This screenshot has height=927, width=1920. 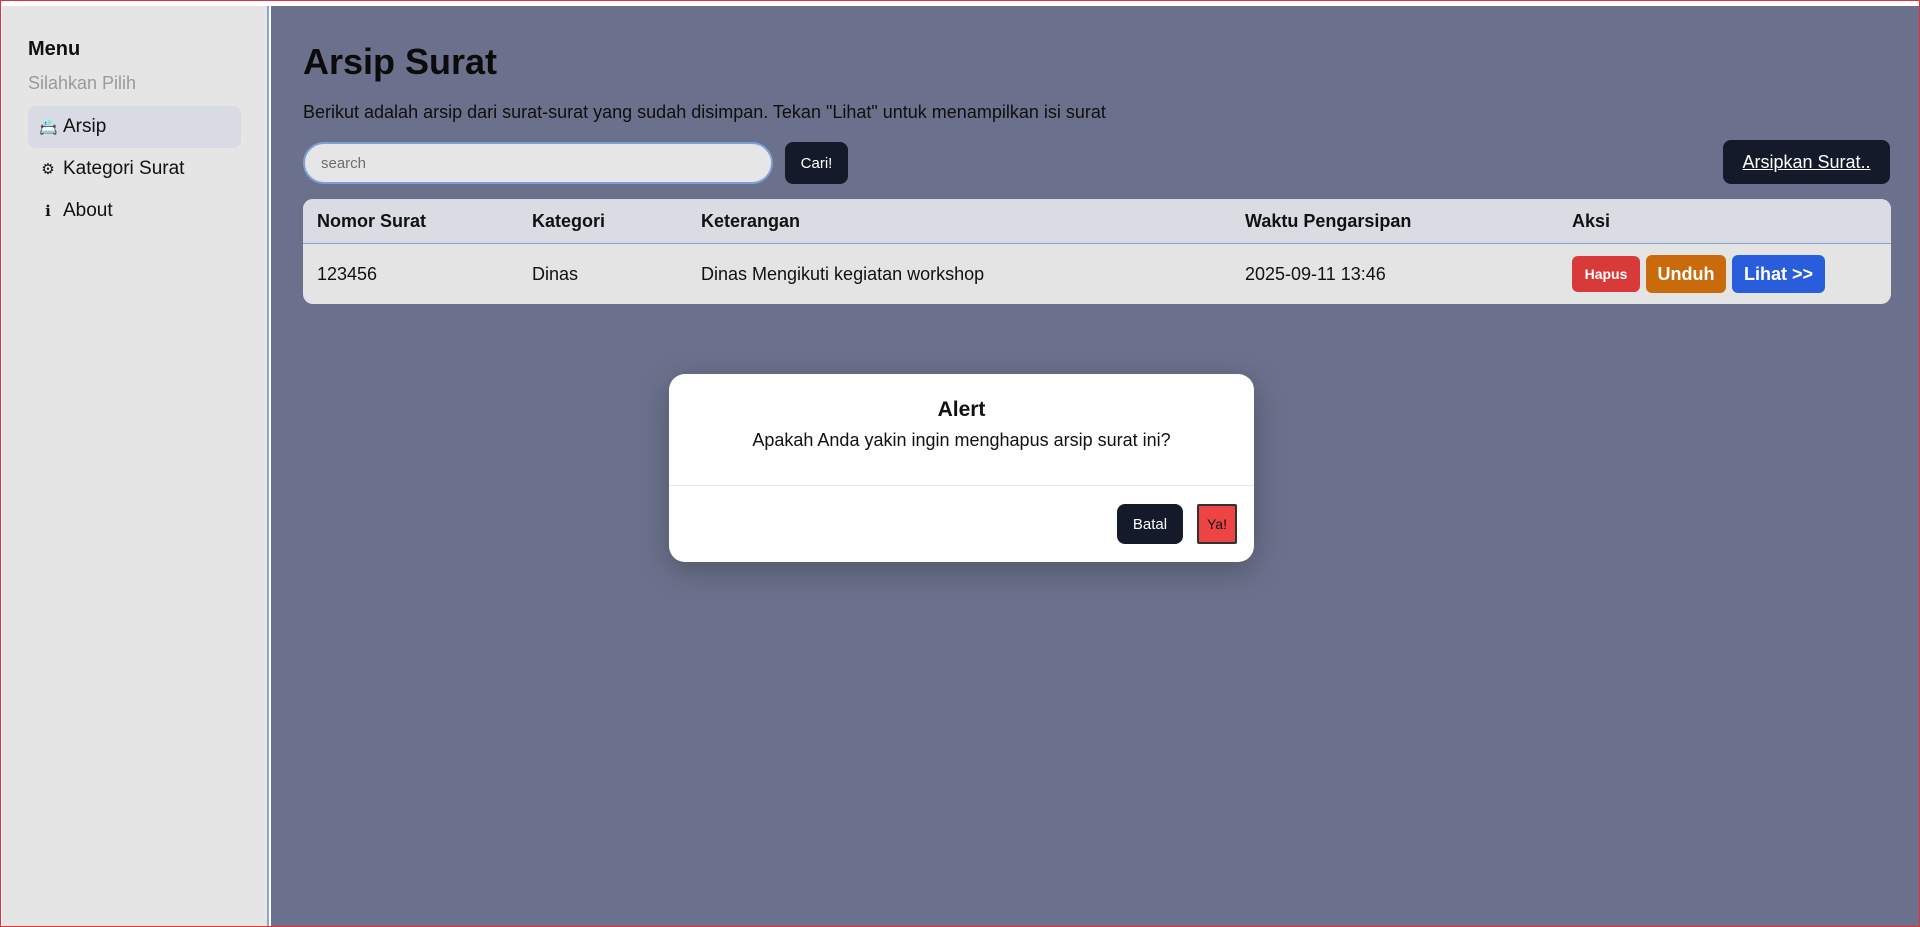 I want to click on search-input, so click(x=538, y=163).